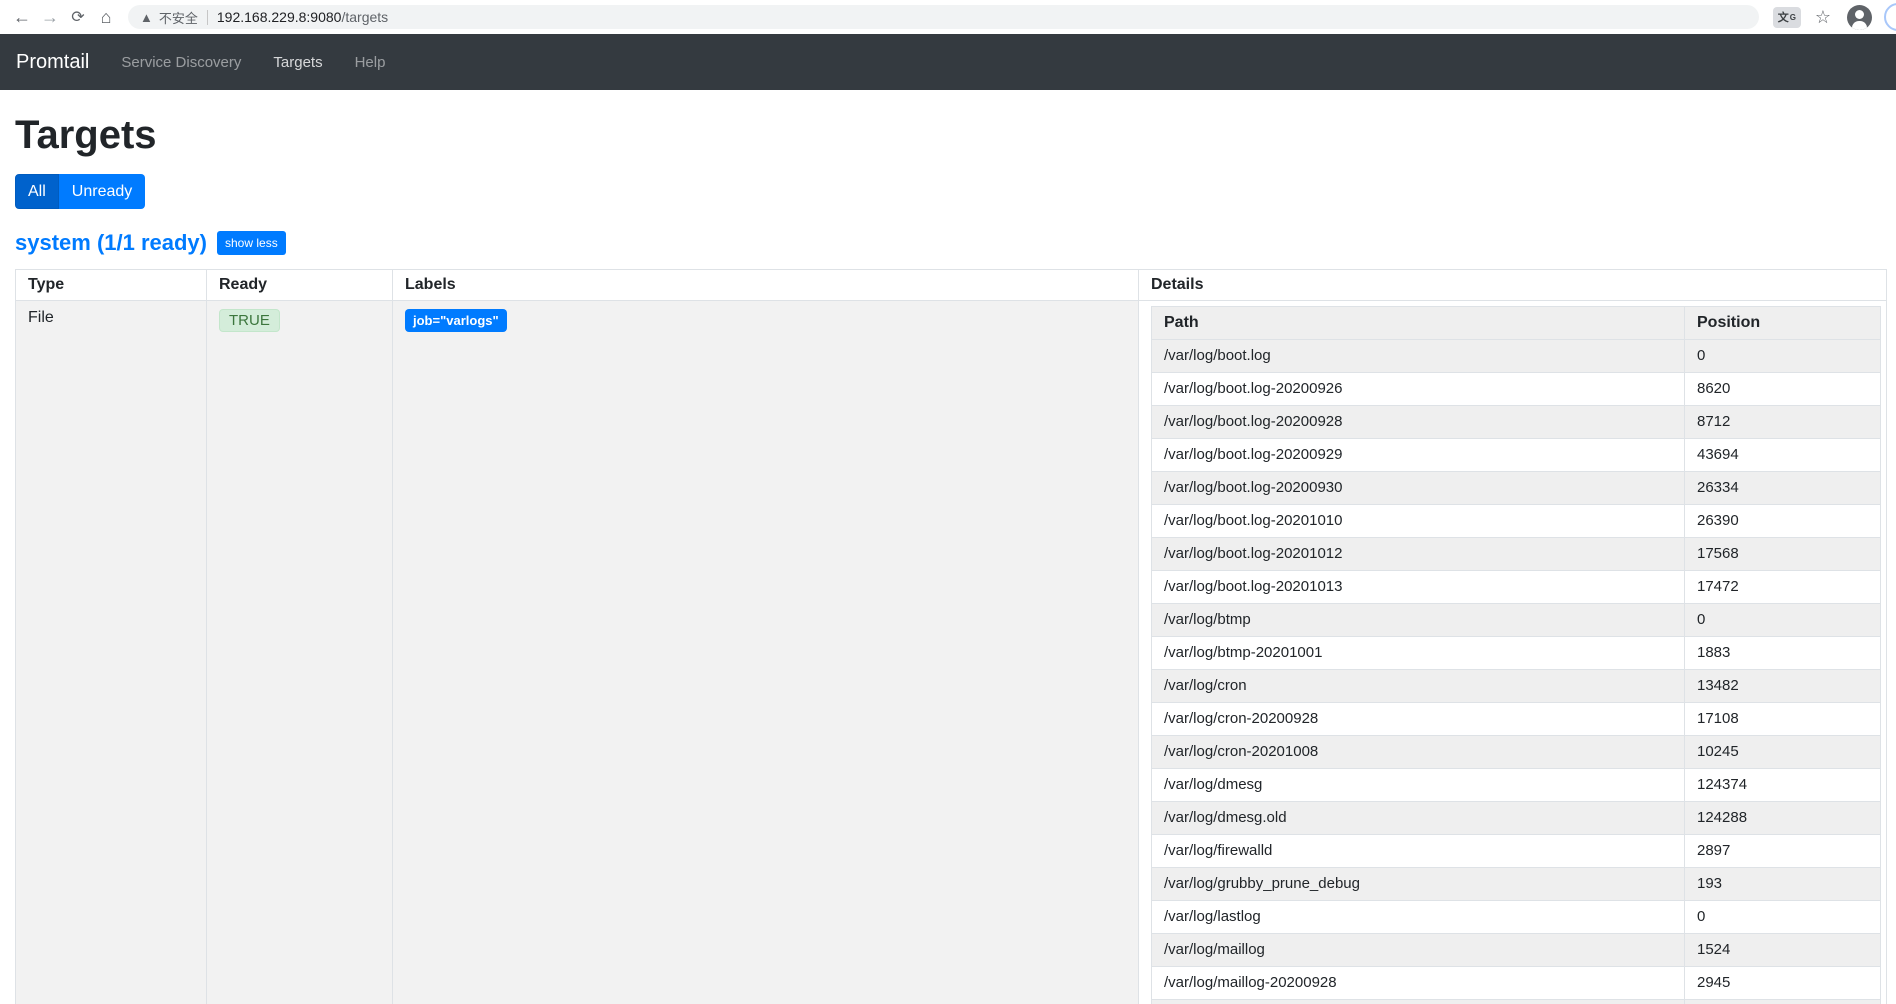  Describe the element at coordinates (1418, 719) in the screenshot. I see `path-cell: /var/log/cron-20200928` at that location.